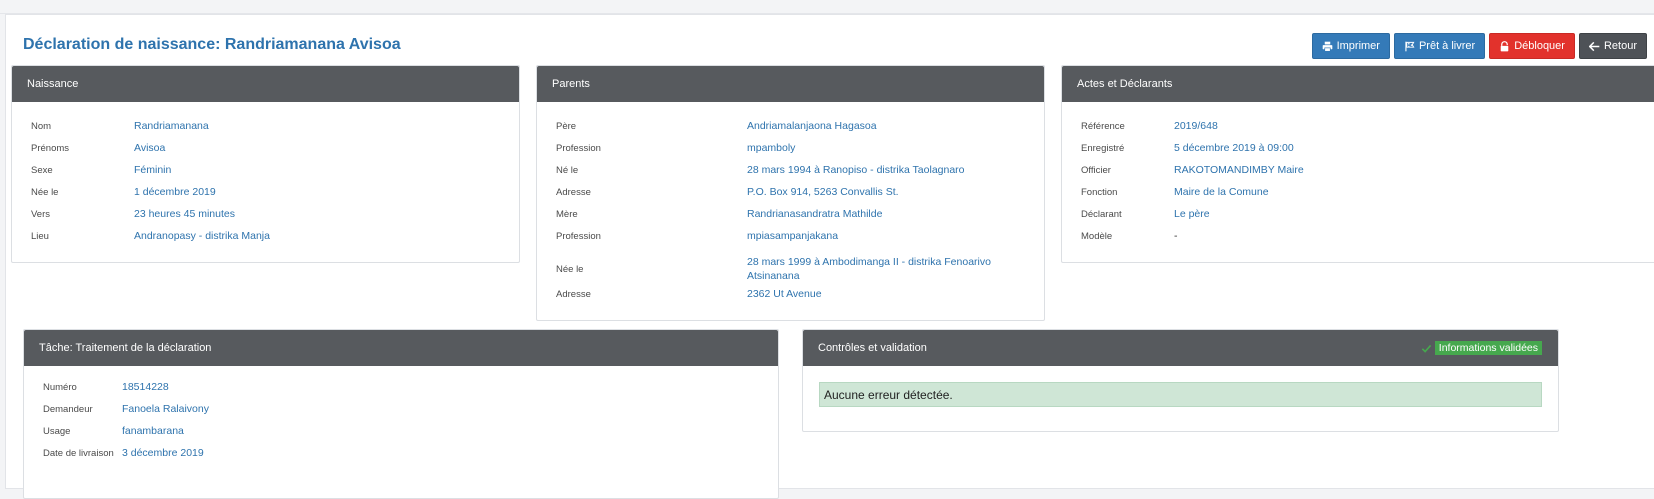 This screenshot has width=1654, height=499. Describe the element at coordinates (1358, 152) in the screenshot. I see `actes-row: Enregistré 5 décembre 2019 à 09:00` at that location.